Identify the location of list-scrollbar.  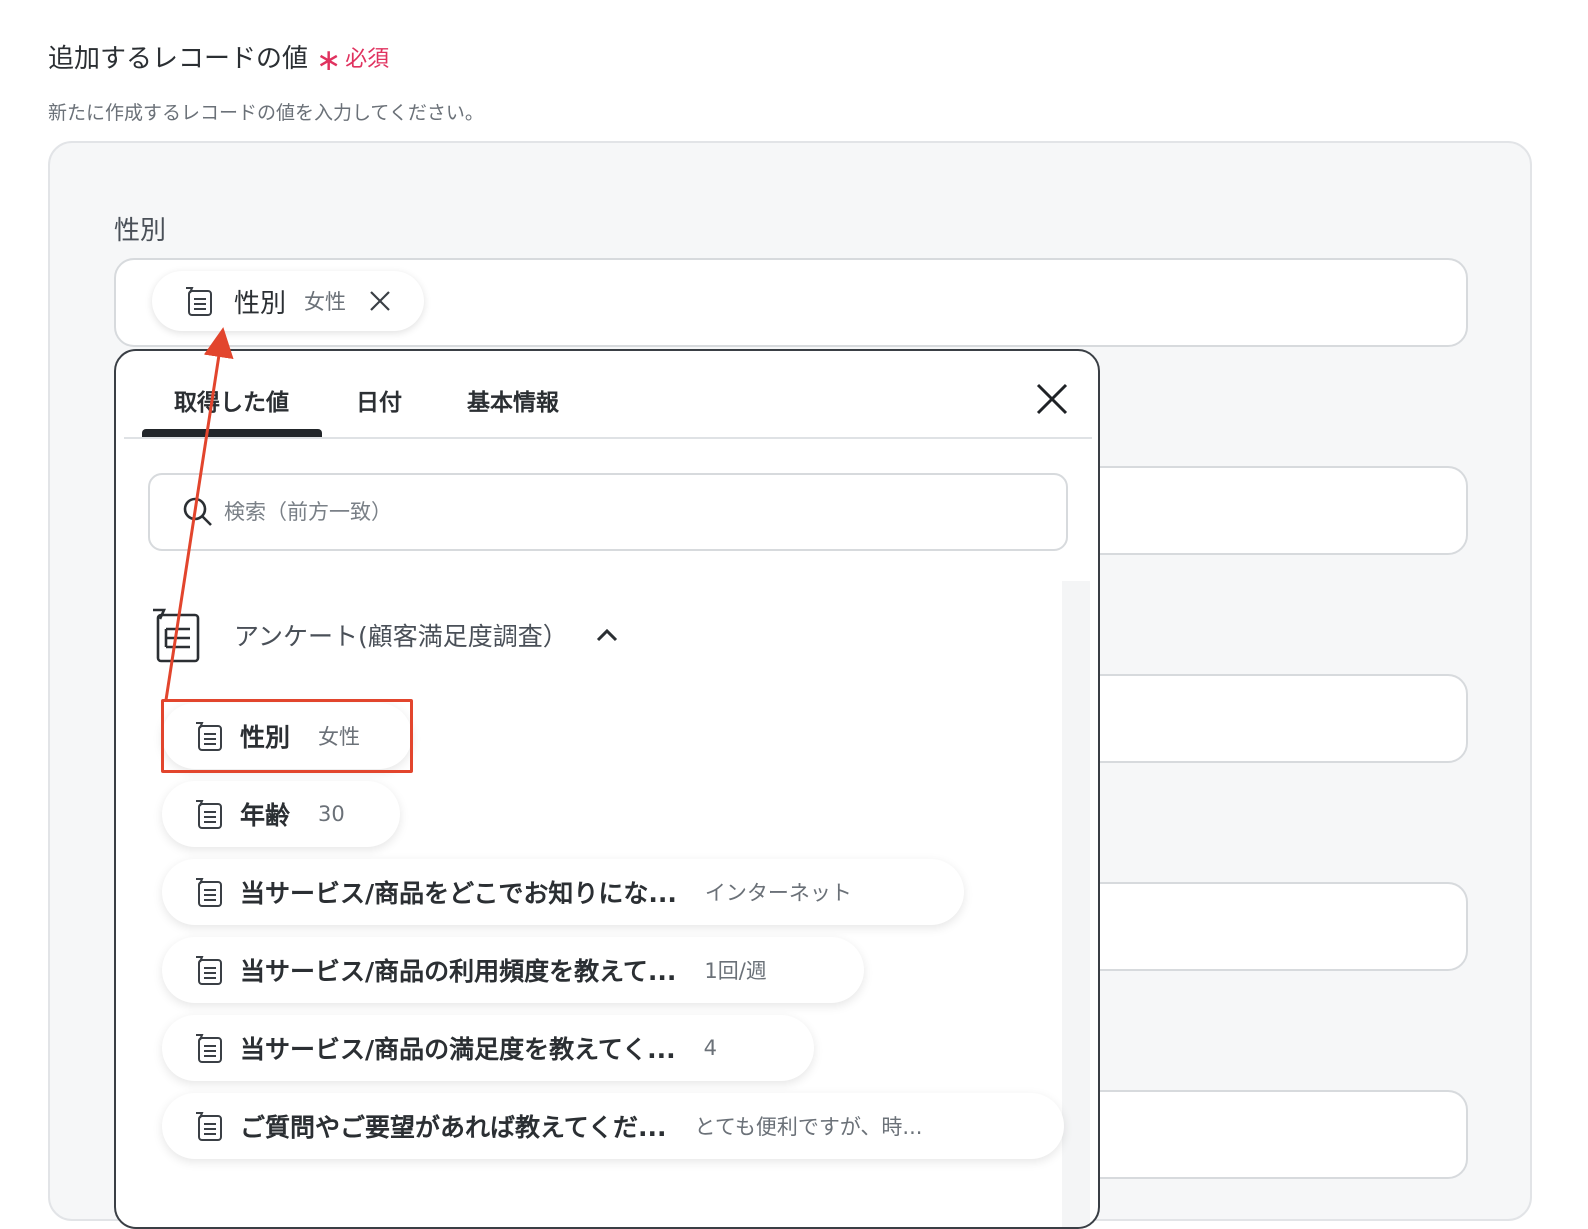
(1076, 904).